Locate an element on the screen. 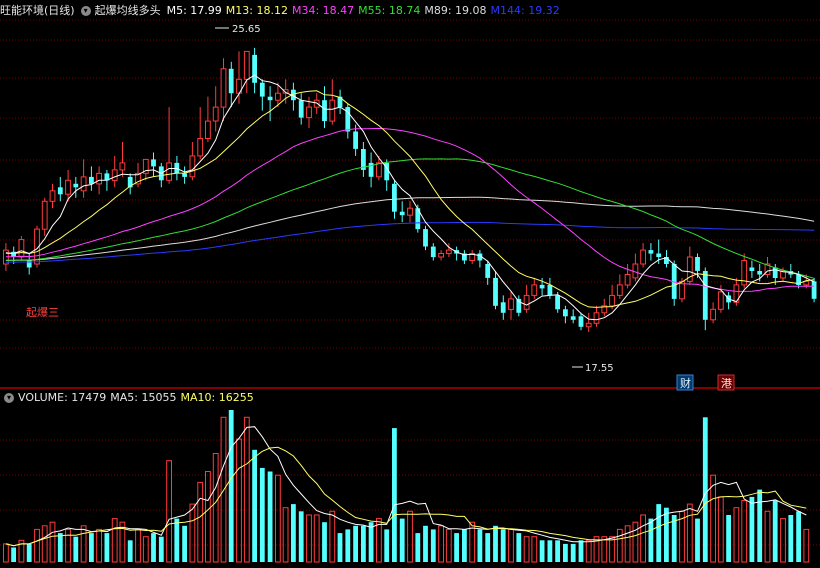  hk-badge-text: 港 is located at coordinates (726, 383).